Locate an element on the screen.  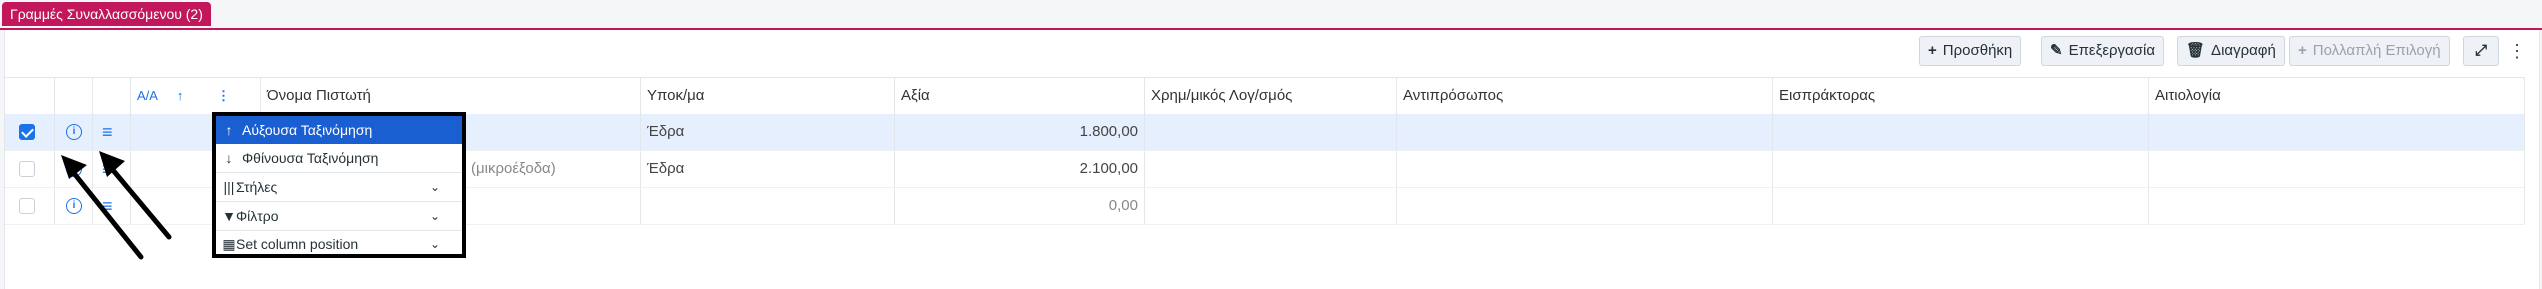
multi-select-button: + Πολλαπλή Επιλογή is located at coordinates (2369, 51).